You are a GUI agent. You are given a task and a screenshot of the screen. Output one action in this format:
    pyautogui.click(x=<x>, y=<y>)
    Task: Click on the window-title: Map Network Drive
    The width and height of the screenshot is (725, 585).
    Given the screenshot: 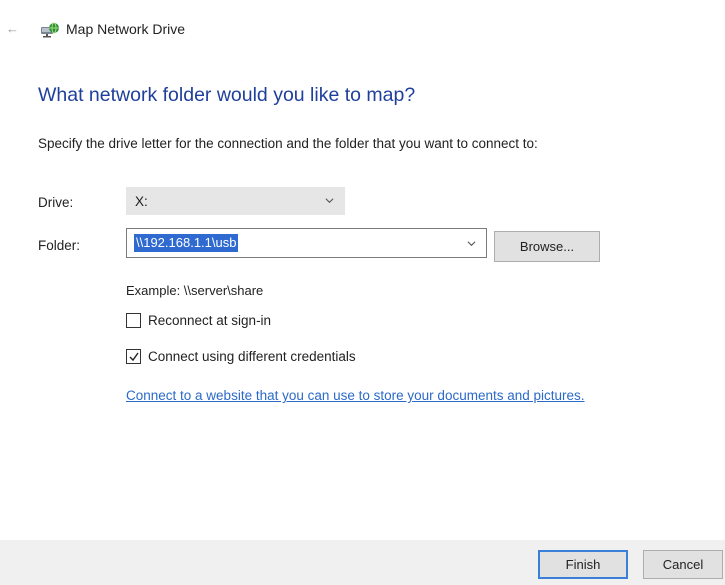 What is the action you would take?
    pyautogui.click(x=126, y=29)
    